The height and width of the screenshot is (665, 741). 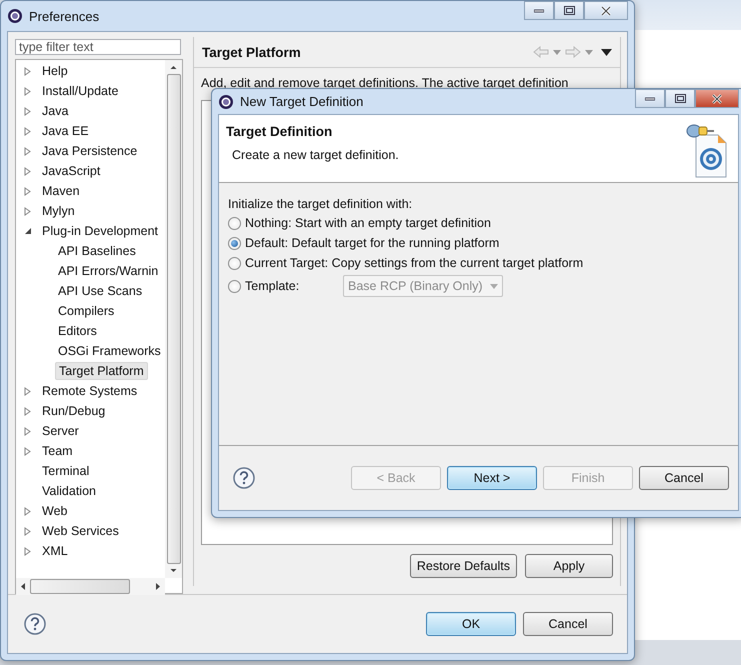 I want to click on tree-item: Run/Debug, so click(x=73, y=411).